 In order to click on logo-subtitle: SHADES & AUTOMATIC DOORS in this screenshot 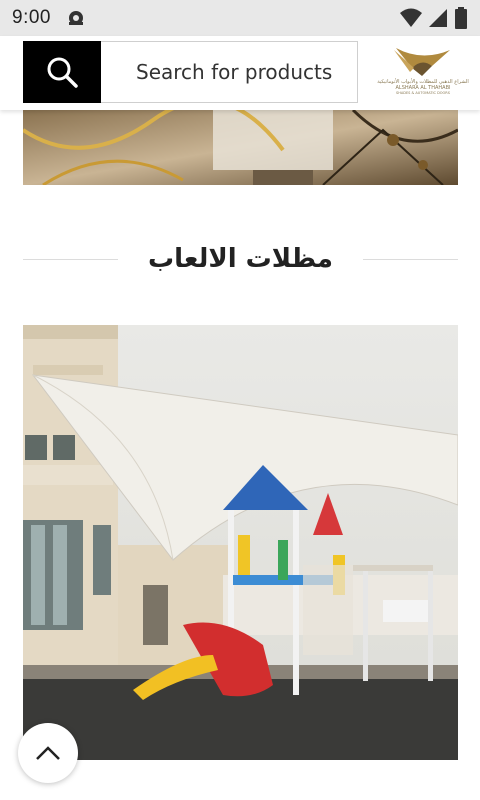, I will do `click(423, 93)`.